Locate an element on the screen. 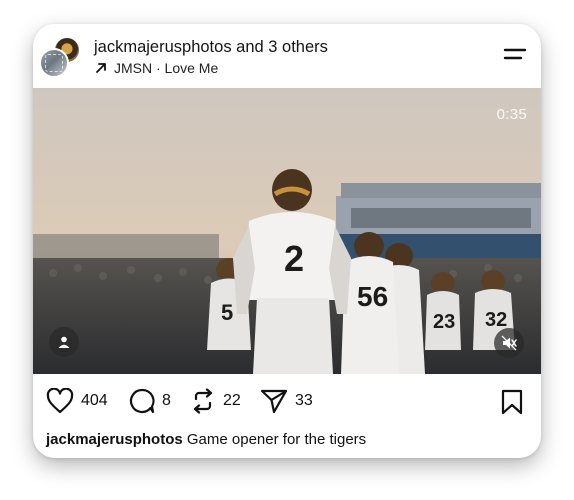 Image resolution: width=574 pixels, height=500 pixels. audio-attribution: JMSN · Love Me is located at coordinates (156, 68).